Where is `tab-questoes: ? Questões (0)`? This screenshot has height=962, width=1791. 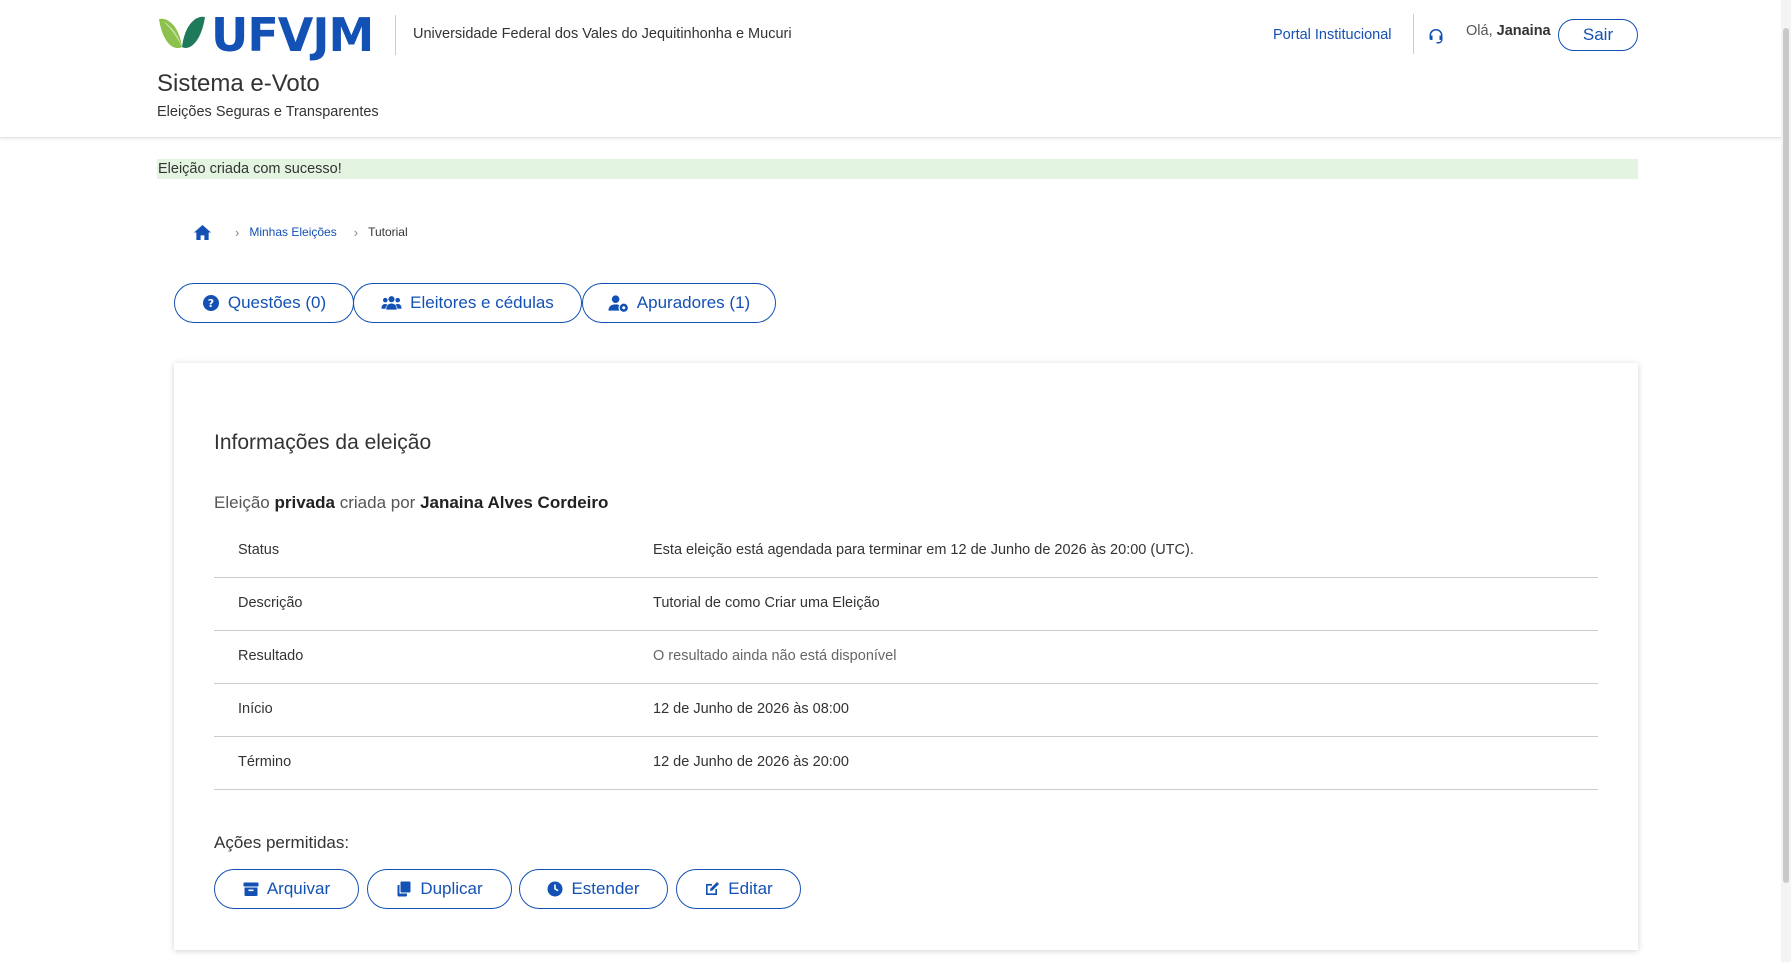 tab-questoes: ? Questões (0) is located at coordinates (264, 303).